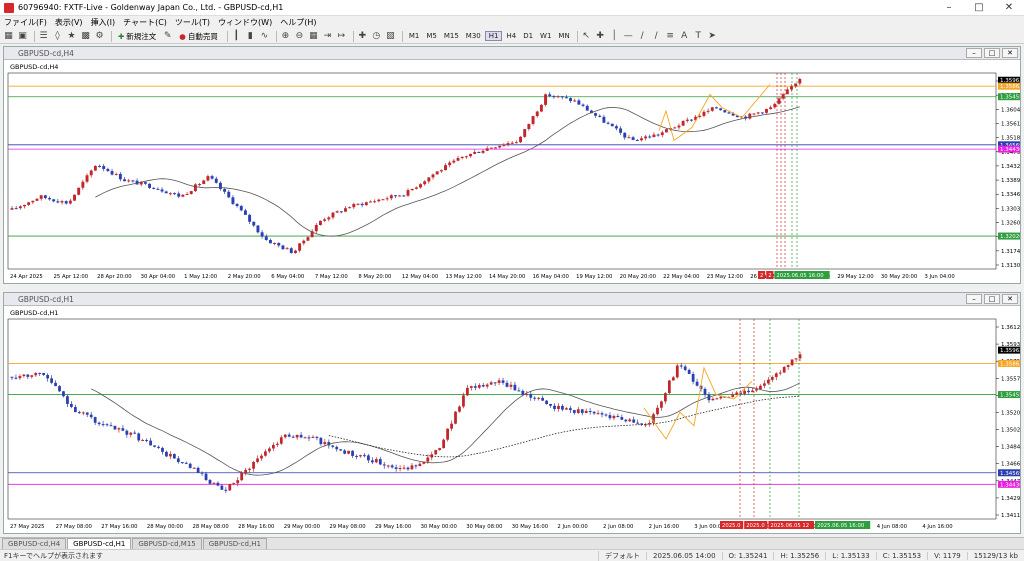 Image resolution: width=1024 pixels, height=561 pixels. What do you see at coordinates (264, 36) in the screenshot?
I see `line-chart-icon: ∿` at bounding box center [264, 36].